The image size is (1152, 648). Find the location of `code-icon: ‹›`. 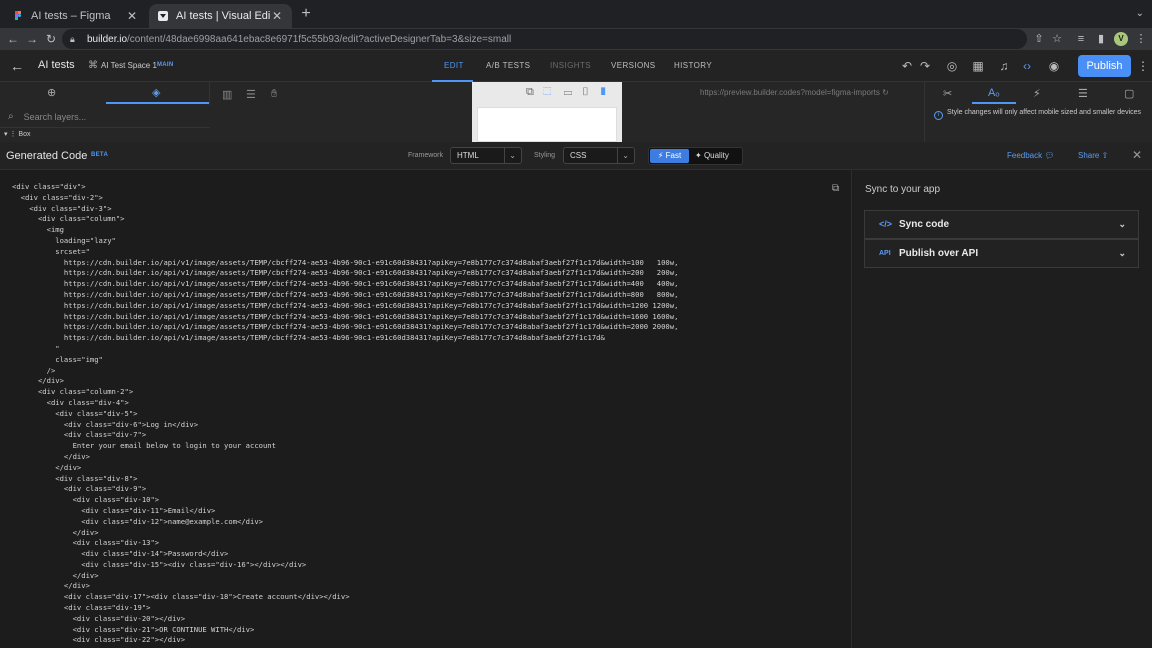

code-icon: ‹› is located at coordinates (1027, 66).